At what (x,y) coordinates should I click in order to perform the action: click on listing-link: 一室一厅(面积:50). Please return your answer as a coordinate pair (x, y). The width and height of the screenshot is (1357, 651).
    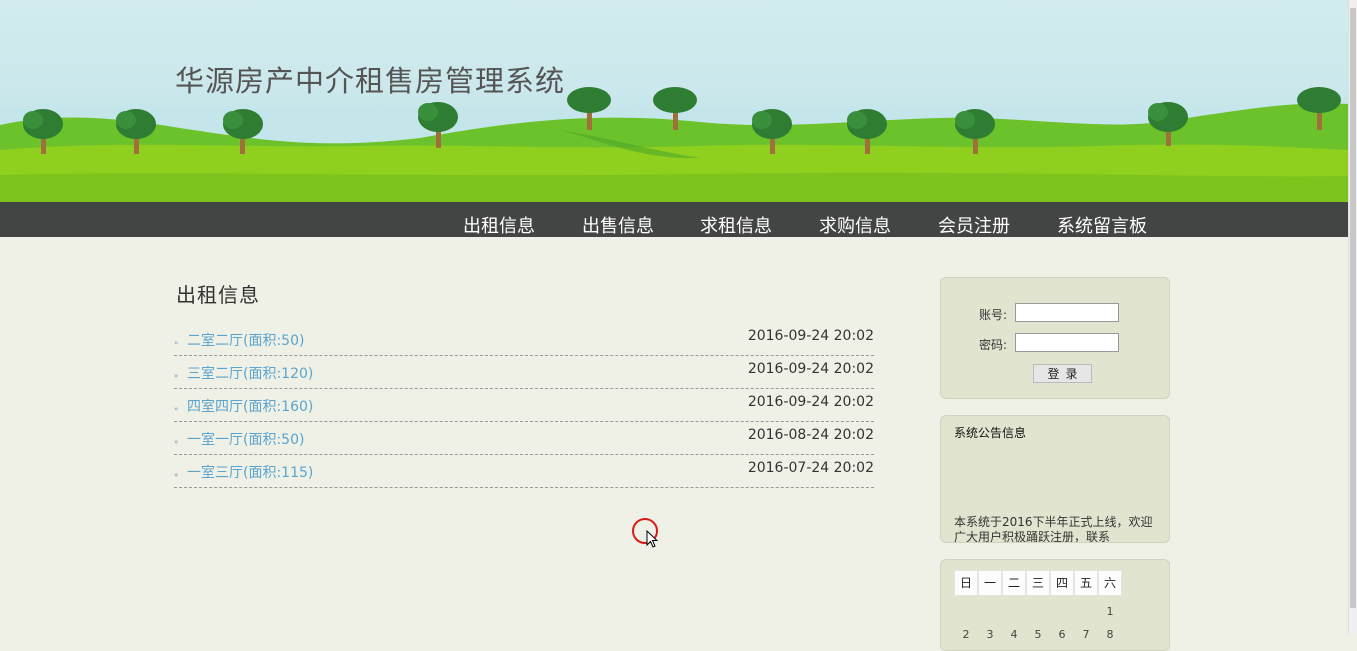
    Looking at the image, I should click on (245, 439).